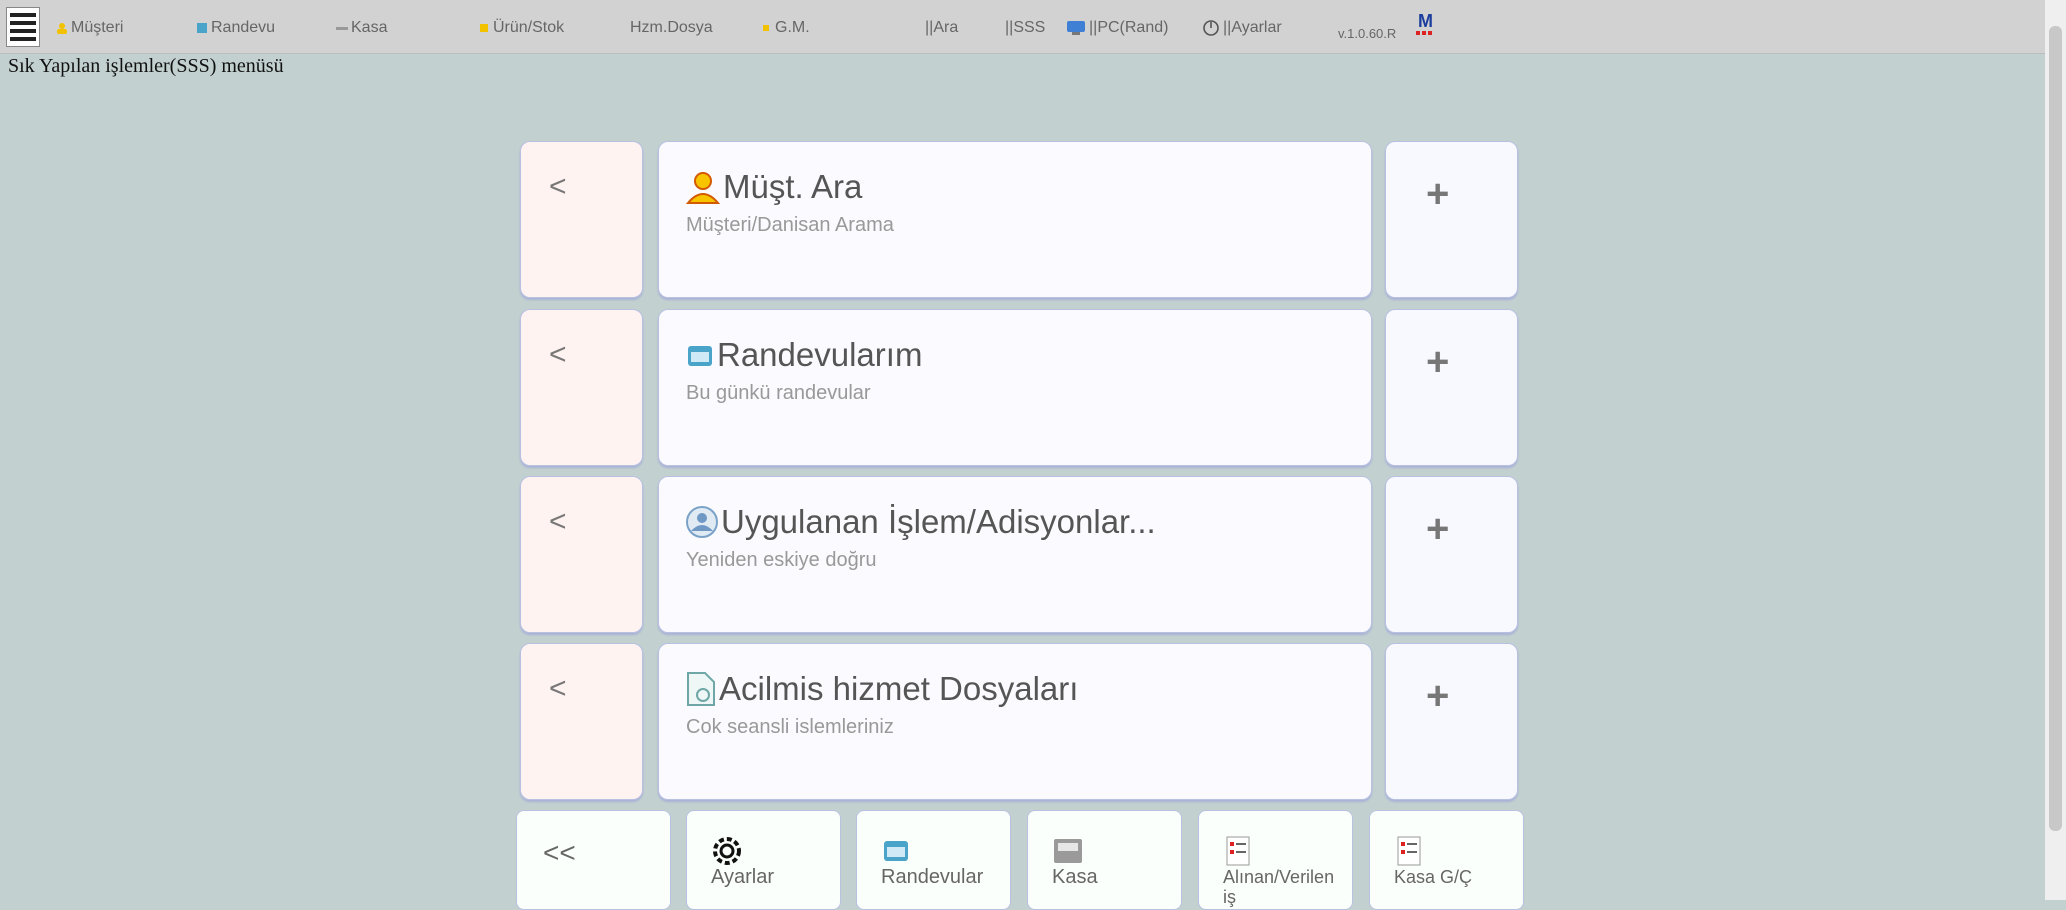 This screenshot has width=2066, height=910. Describe the element at coordinates (1367, 33) in the screenshot. I see `version-label: v.1.0.60.R` at that location.